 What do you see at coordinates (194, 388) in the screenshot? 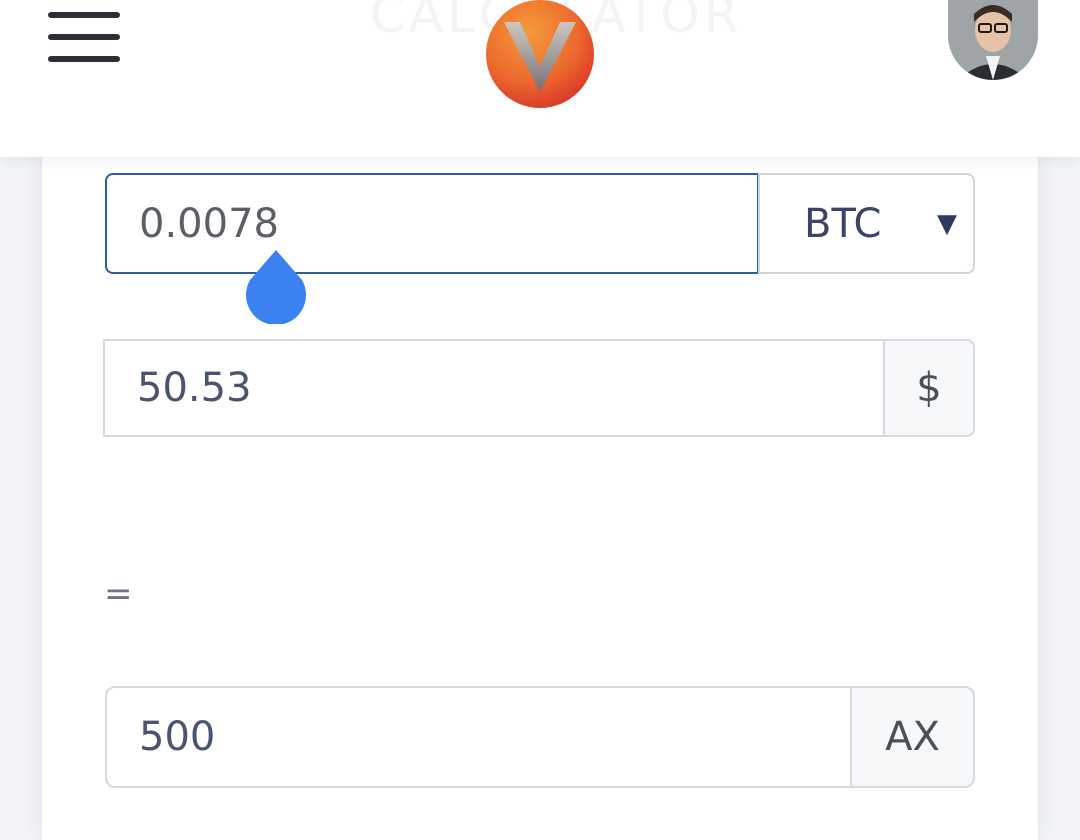
I see `fiat-amount-value: 50.53` at bounding box center [194, 388].